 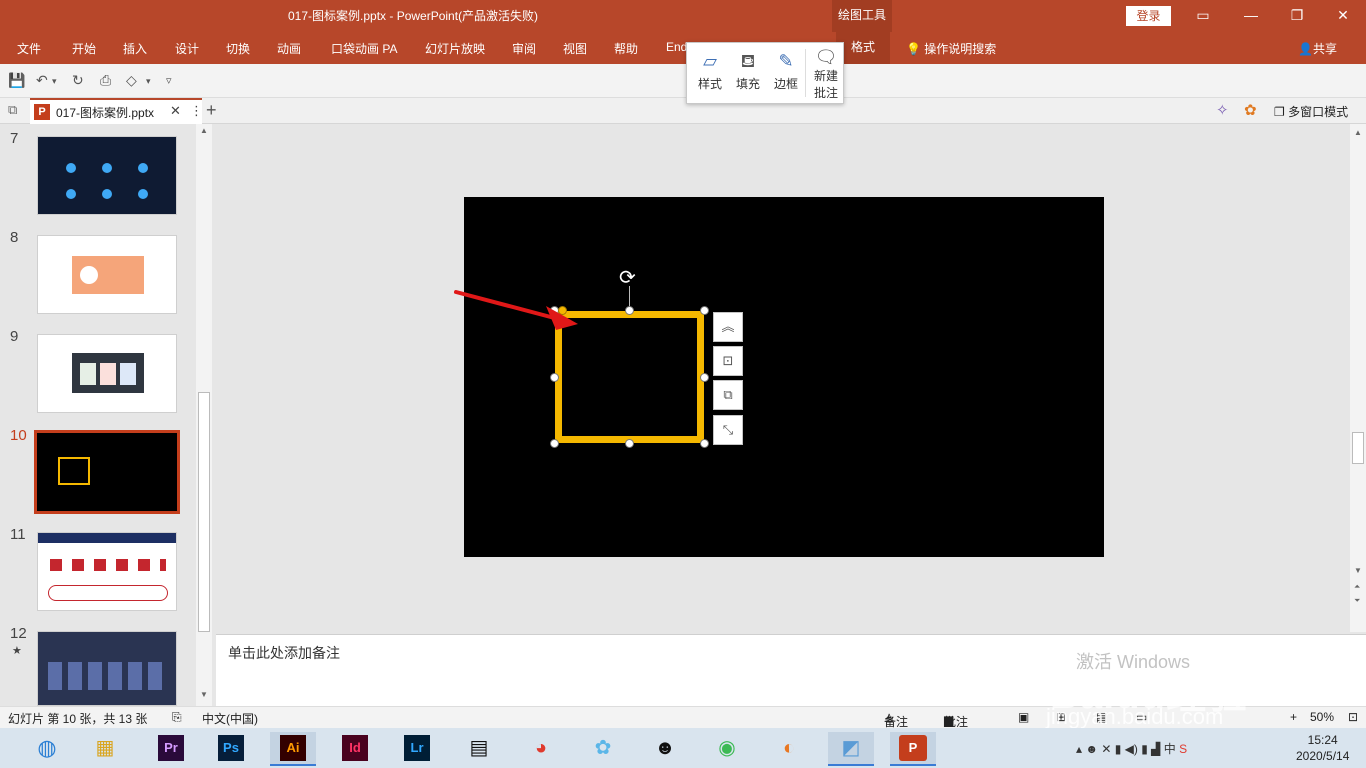 I want to click on login-button: 登录, so click(x=1148, y=16).